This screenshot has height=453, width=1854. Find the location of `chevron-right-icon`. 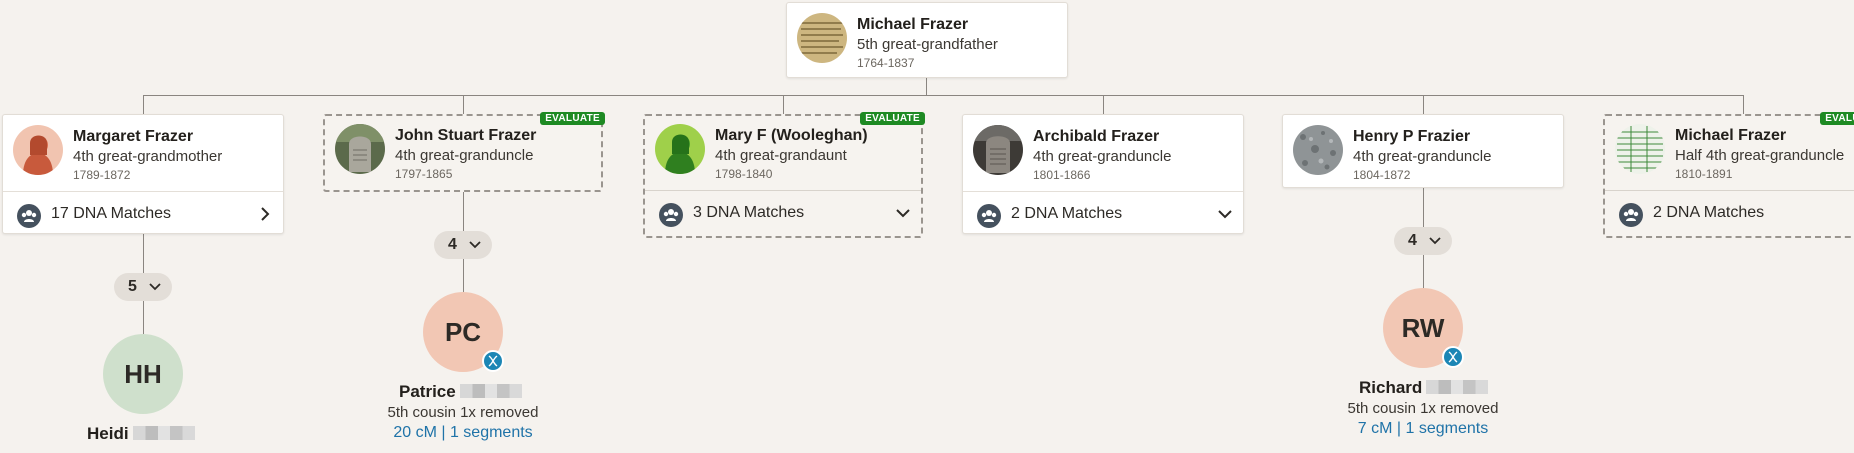

chevron-right-icon is located at coordinates (265, 214).